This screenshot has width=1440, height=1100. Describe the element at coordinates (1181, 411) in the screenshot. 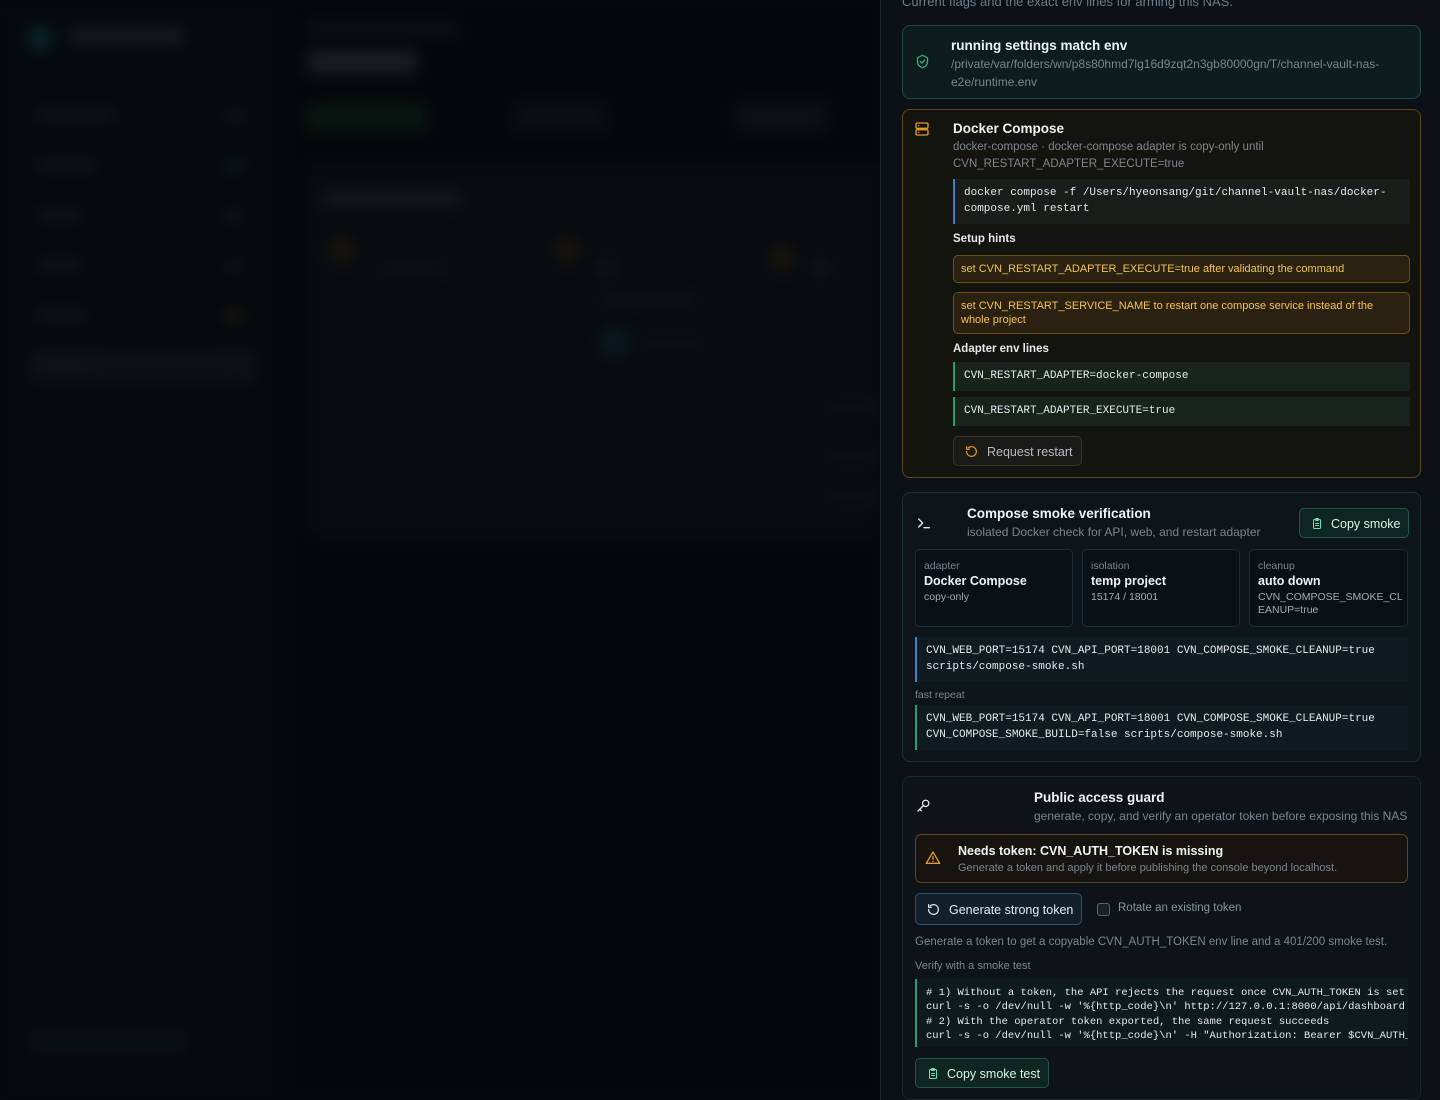

I see `adapter-env-line: CVN_RESTART_ADAPTER_EXECUTE=true` at that location.